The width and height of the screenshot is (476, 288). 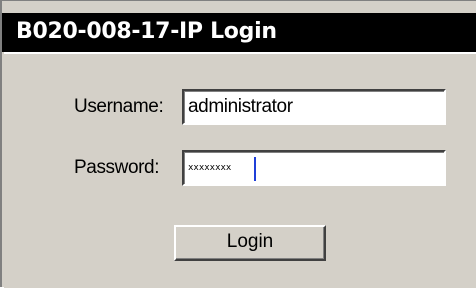 What do you see at coordinates (239, 7) in the screenshot?
I see `window-top-strip` at bounding box center [239, 7].